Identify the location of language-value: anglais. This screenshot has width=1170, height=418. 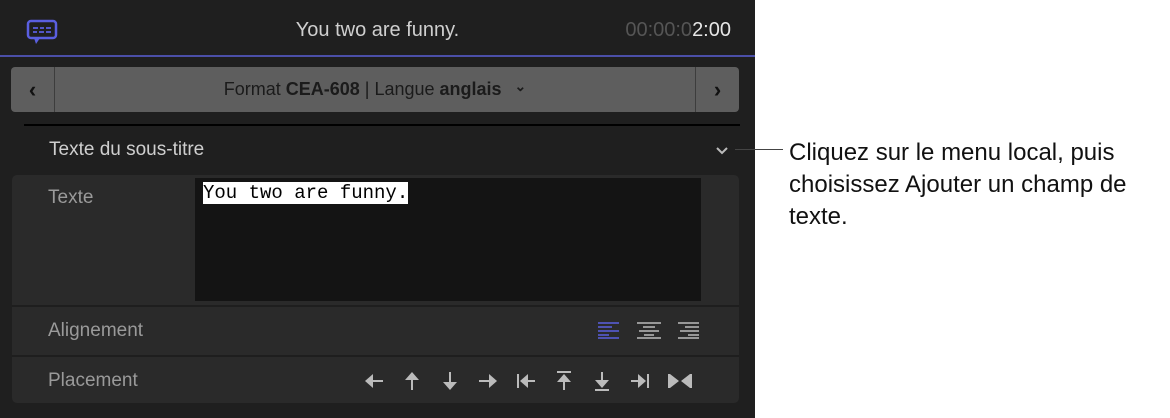
(470, 89).